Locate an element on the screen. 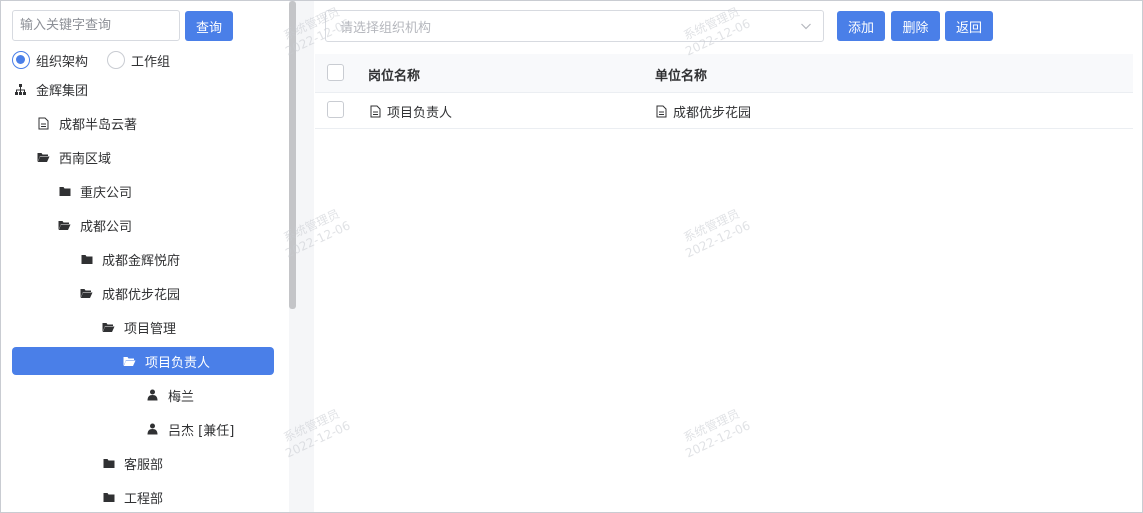 Image resolution: width=1143 pixels, height=513 pixels. radio-unchecked-icon is located at coordinates (116, 60).